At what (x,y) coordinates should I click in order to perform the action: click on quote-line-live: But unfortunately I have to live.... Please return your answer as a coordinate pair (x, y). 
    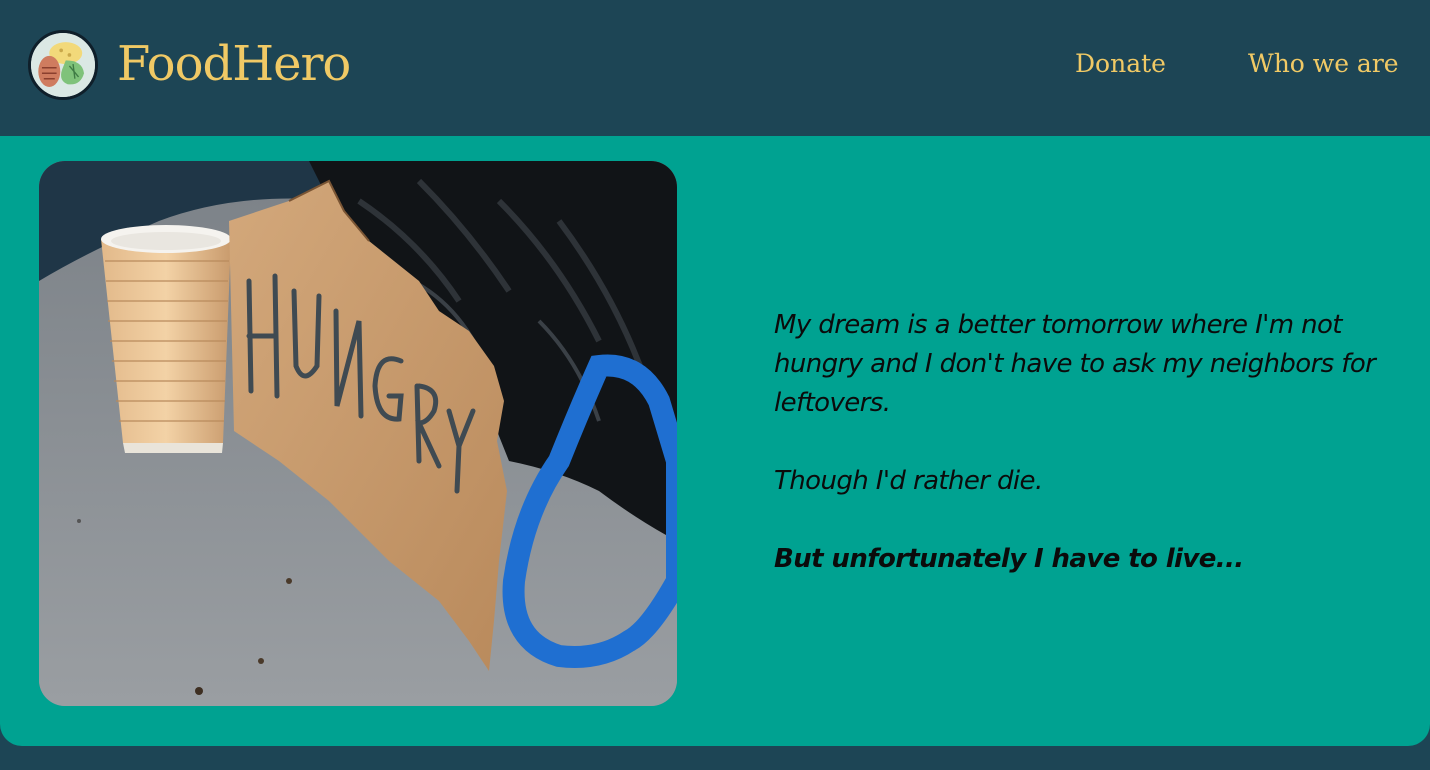
    Looking at the image, I should click on (1009, 559).